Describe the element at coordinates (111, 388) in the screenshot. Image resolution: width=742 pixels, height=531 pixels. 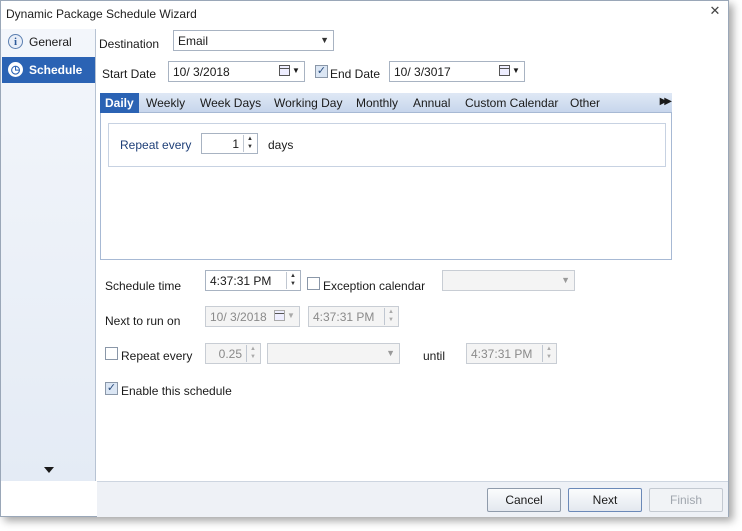
I see `enable-schedule-checkbox: ✓` at that location.